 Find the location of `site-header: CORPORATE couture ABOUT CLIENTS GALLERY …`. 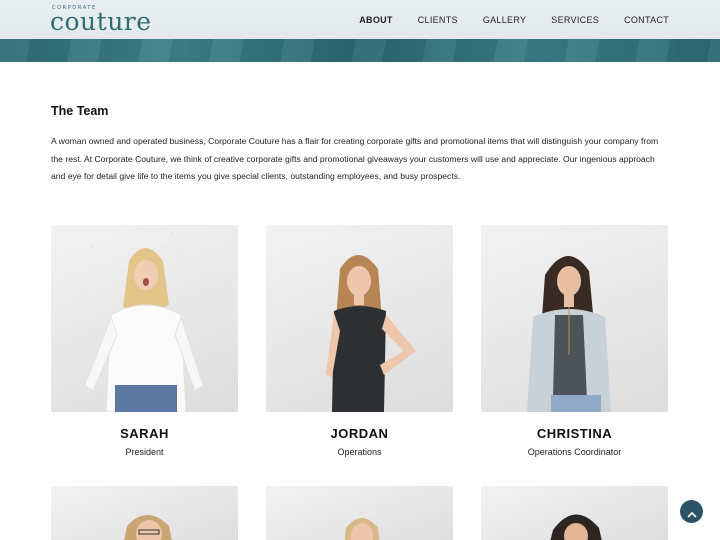

site-header: CORPORATE couture ABOUT CLIENTS GALLERY … is located at coordinates (360, 31).